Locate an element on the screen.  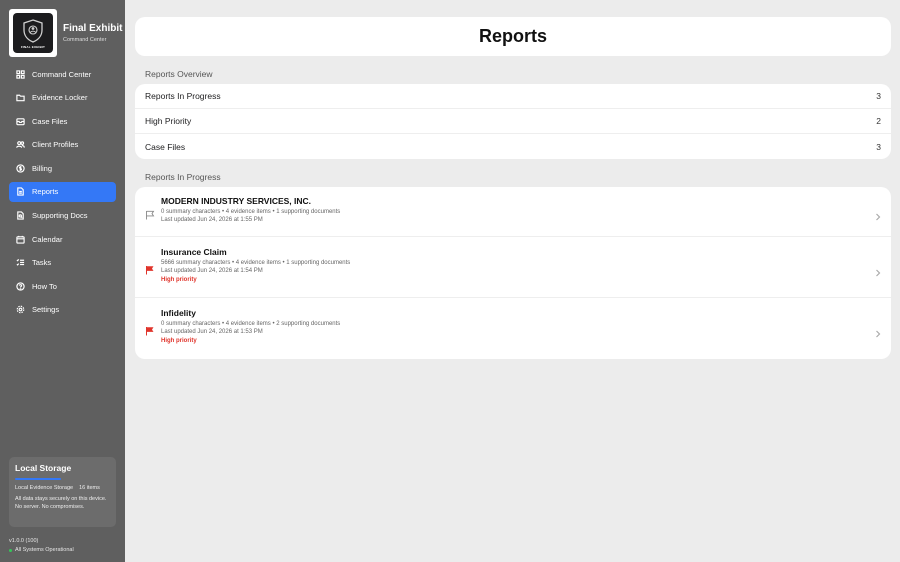
sidebar-item-label: Supporting Docs is located at coordinates (60, 216).